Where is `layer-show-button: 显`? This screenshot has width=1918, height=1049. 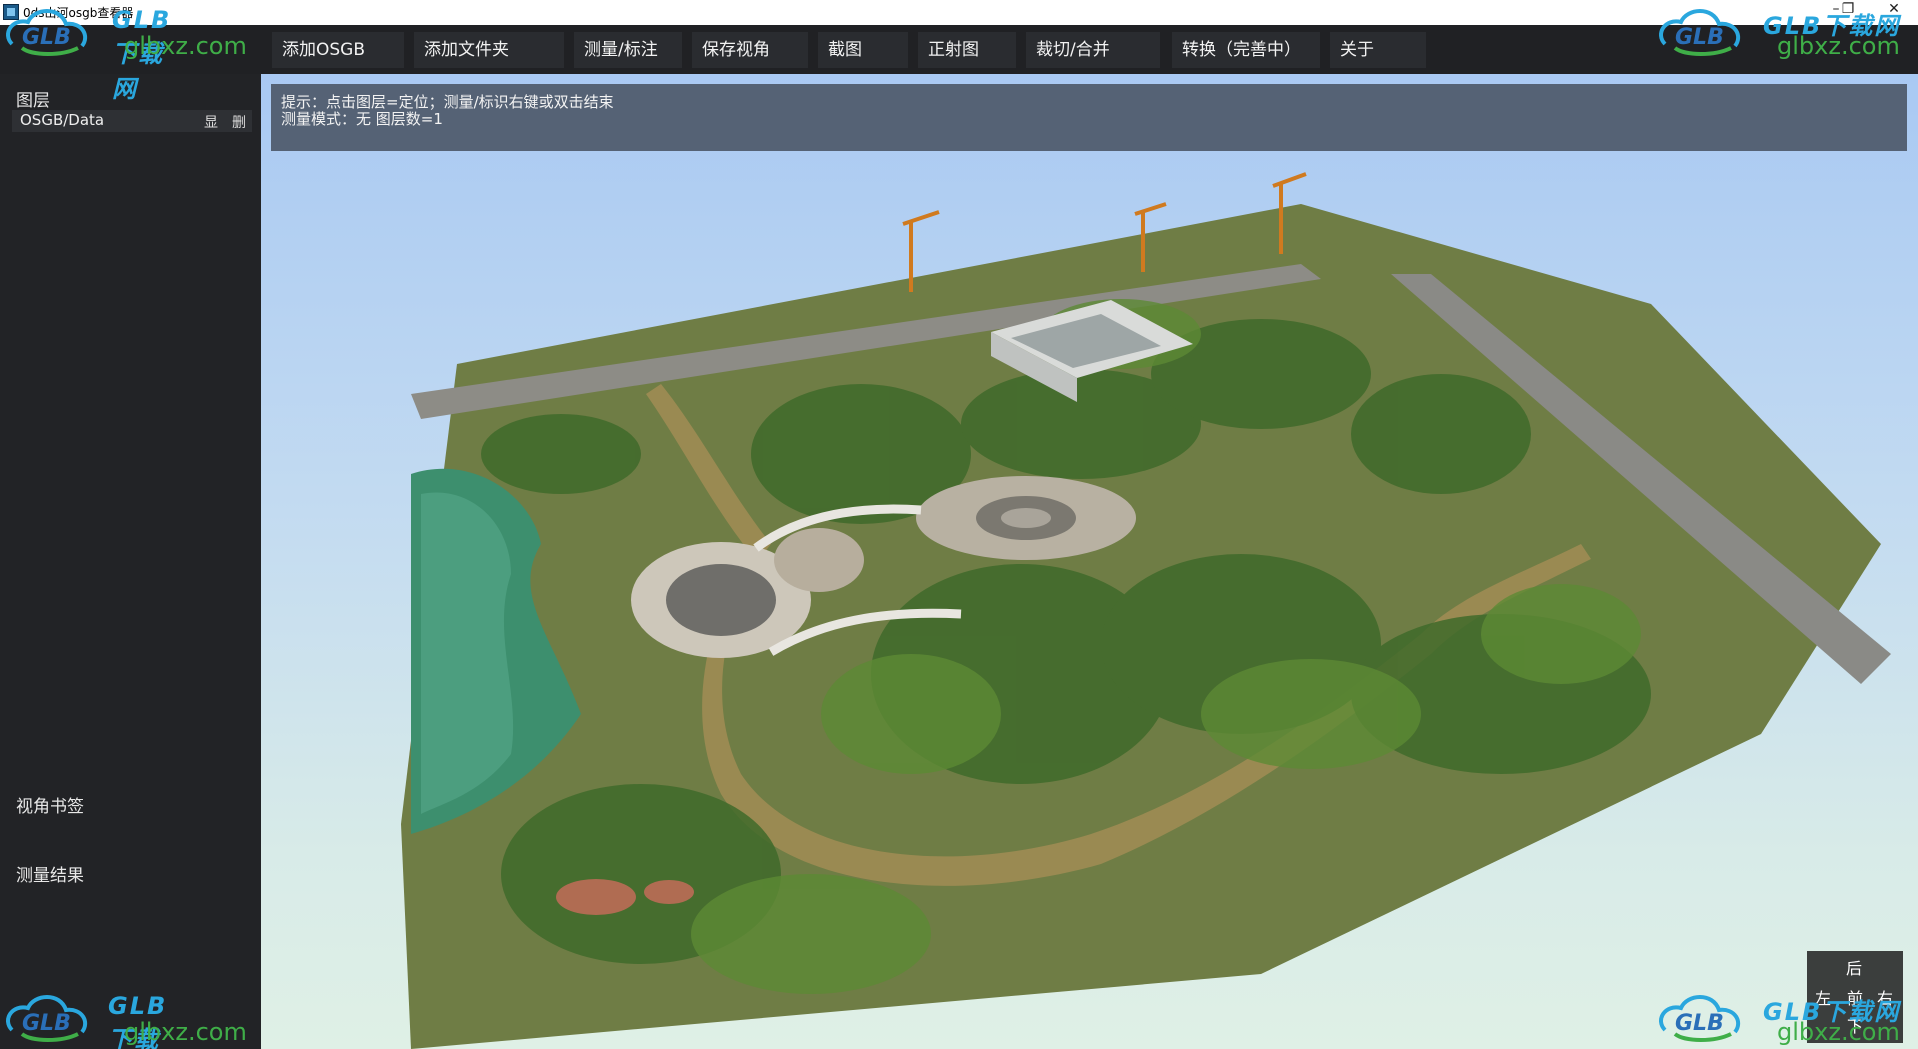 layer-show-button: 显 is located at coordinates (211, 122).